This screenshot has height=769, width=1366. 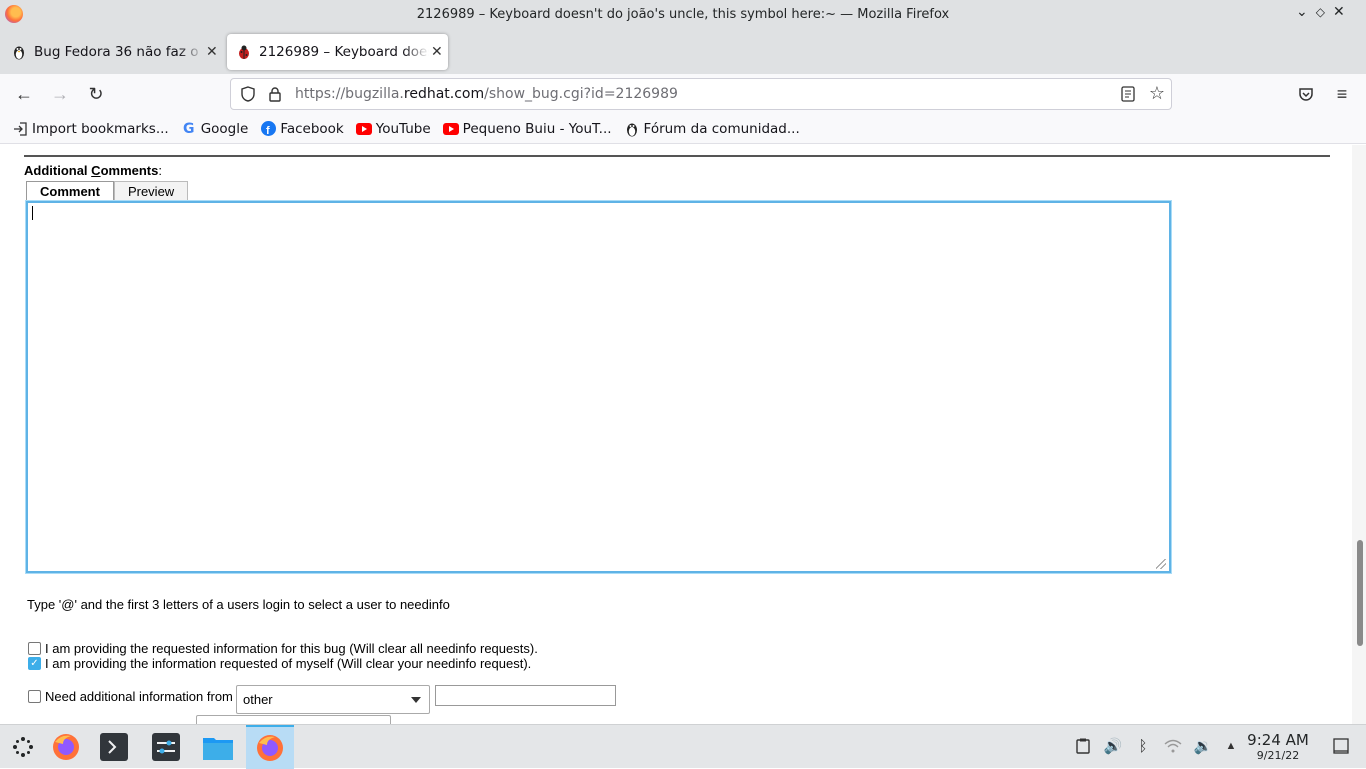 I want to click on volume-icon: 🔊, so click(x=1113, y=746).